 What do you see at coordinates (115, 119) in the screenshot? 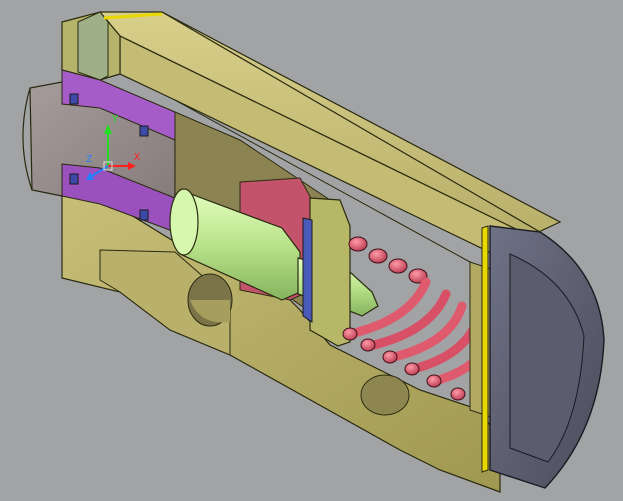
I see `ucs-y-label: Y` at bounding box center [115, 119].